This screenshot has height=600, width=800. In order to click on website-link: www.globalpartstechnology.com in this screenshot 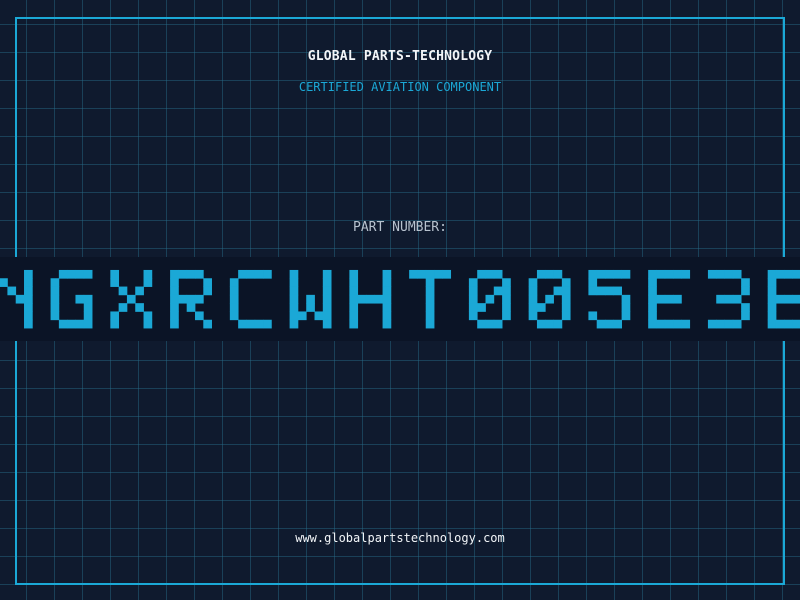, I will do `click(400, 538)`.